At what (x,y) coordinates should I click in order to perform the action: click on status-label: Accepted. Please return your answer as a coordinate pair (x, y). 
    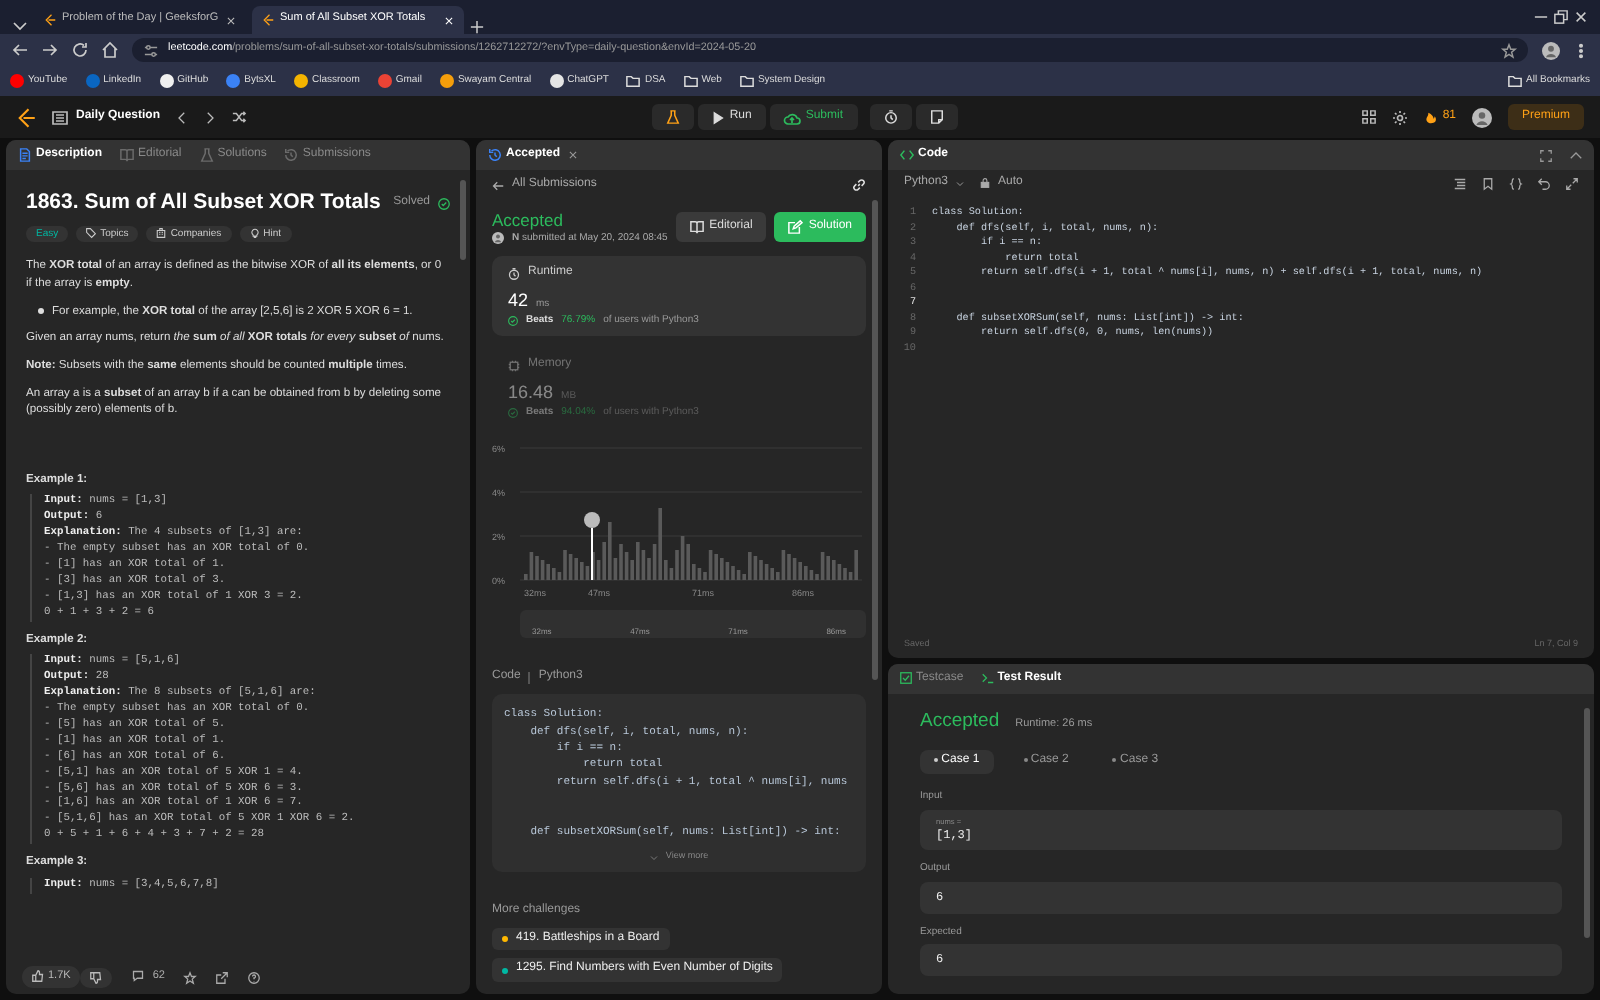
    Looking at the image, I should click on (528, 220).